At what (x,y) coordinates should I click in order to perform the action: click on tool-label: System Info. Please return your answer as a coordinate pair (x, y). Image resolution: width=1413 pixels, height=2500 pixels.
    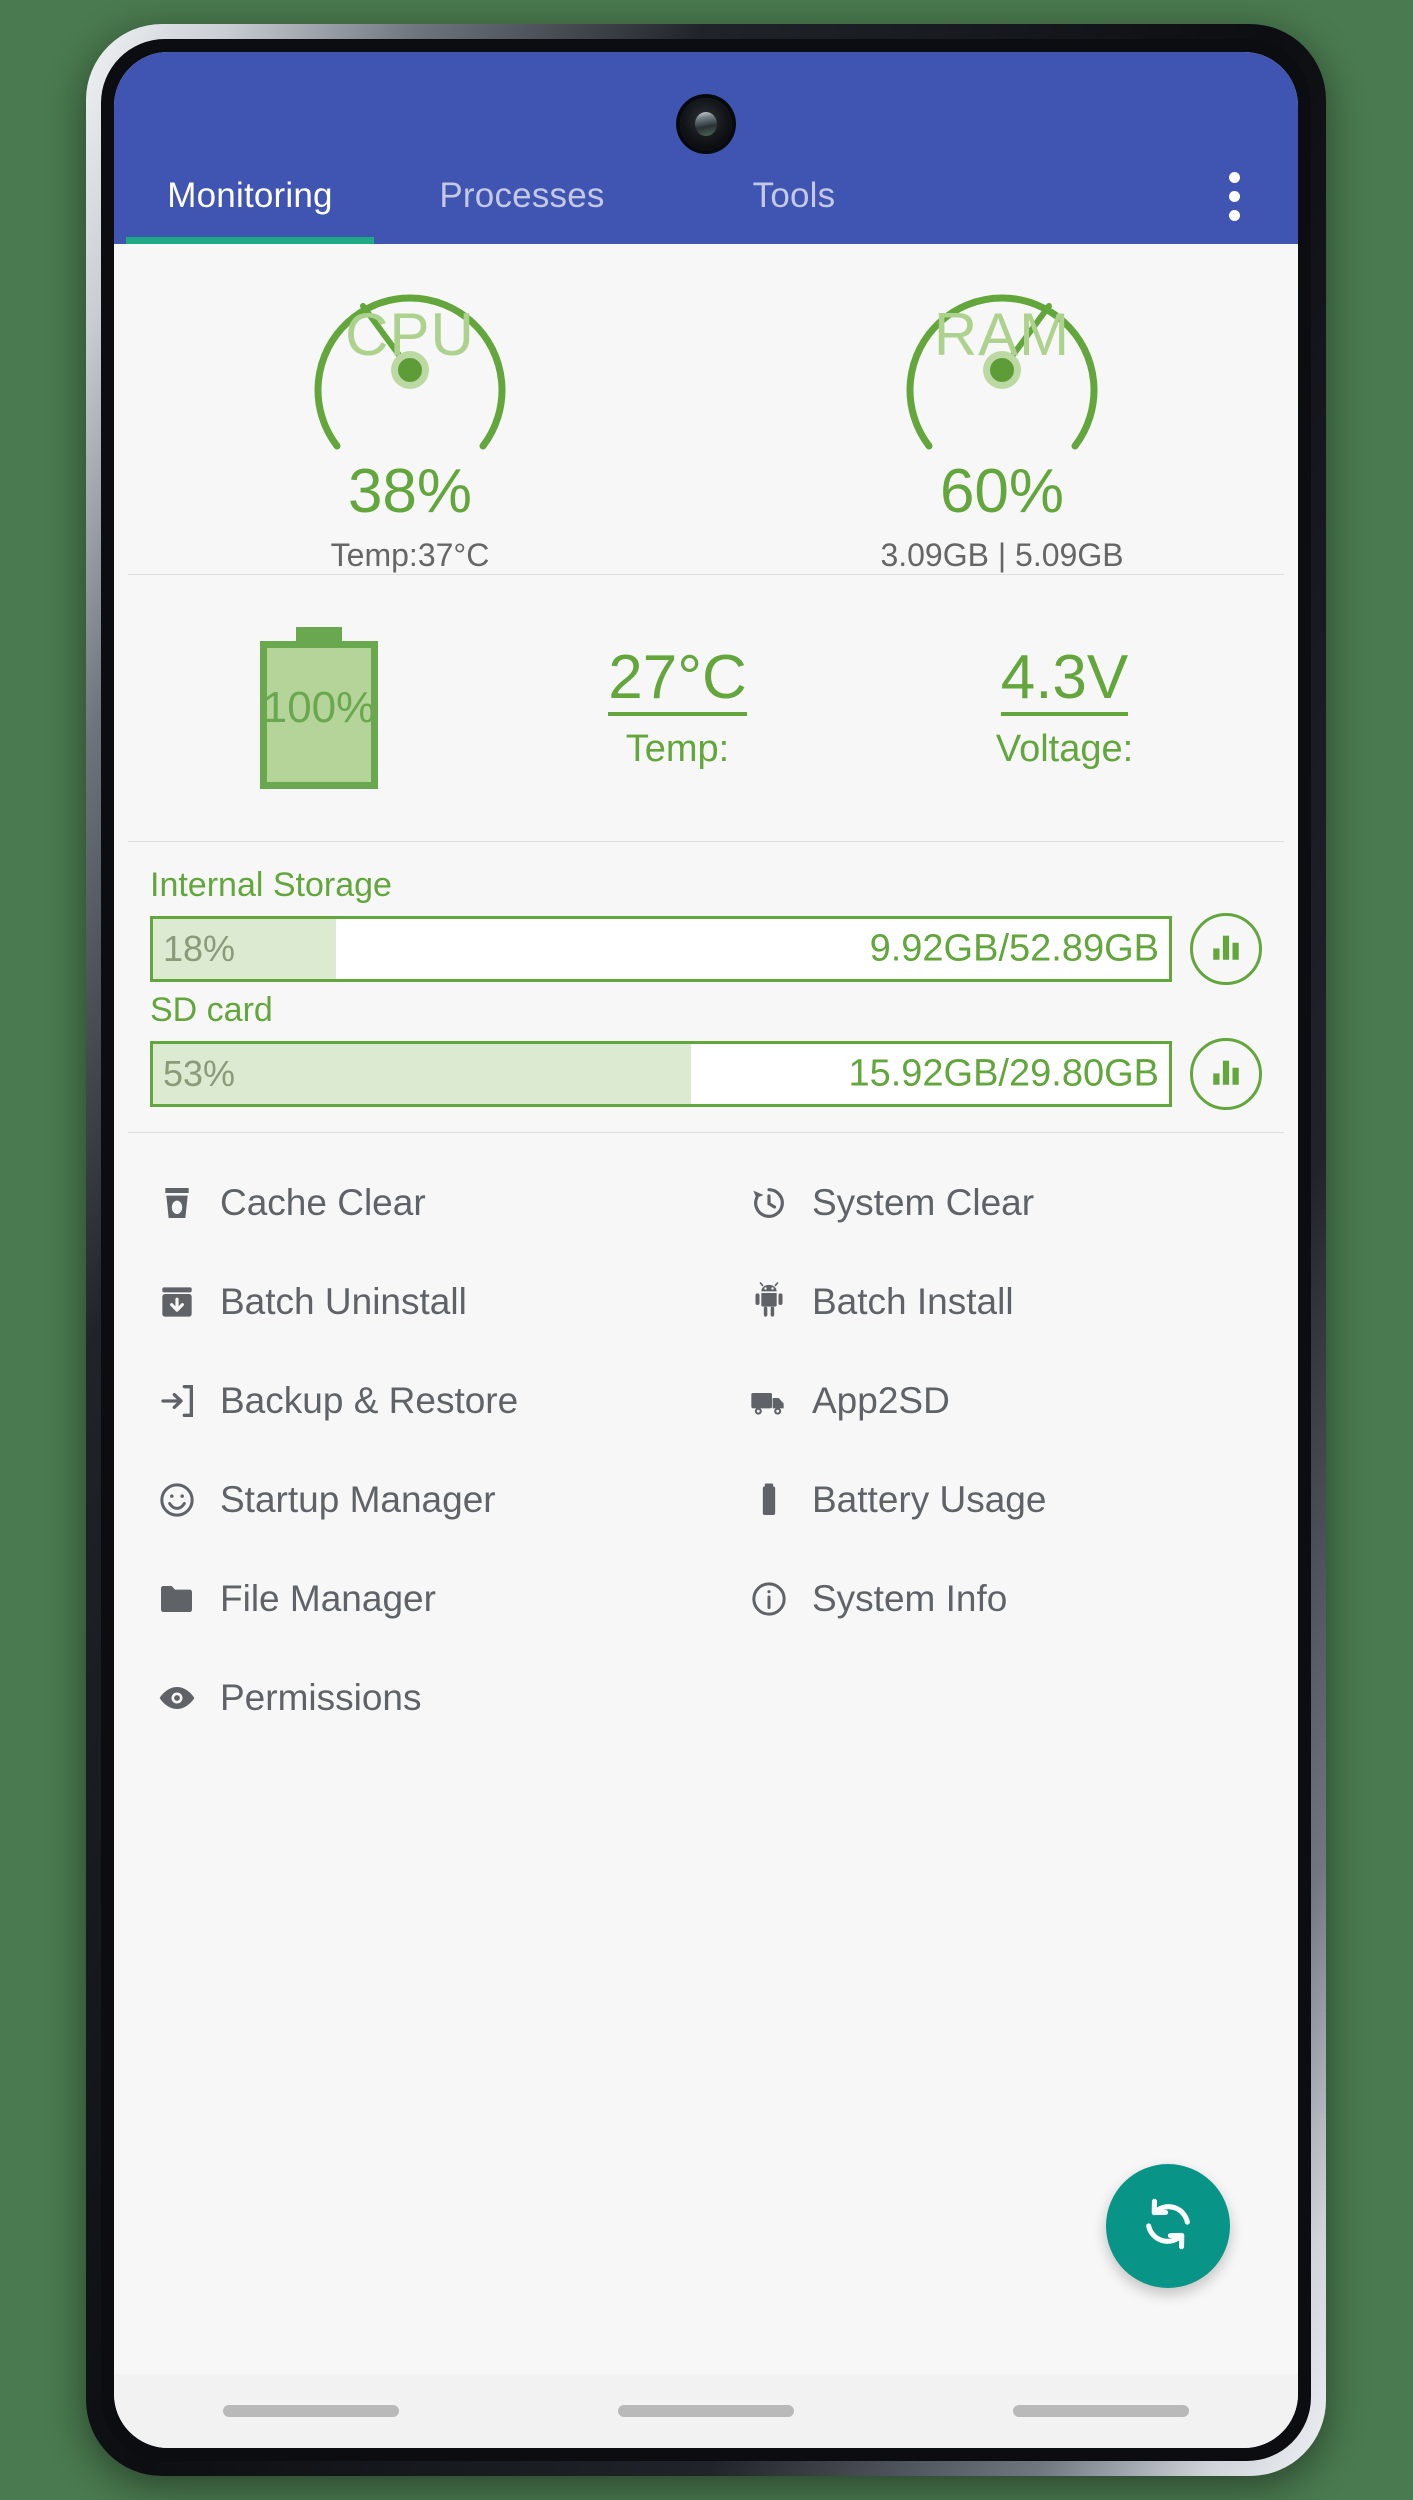
    Looking at the image, I should click on (910, 1598).